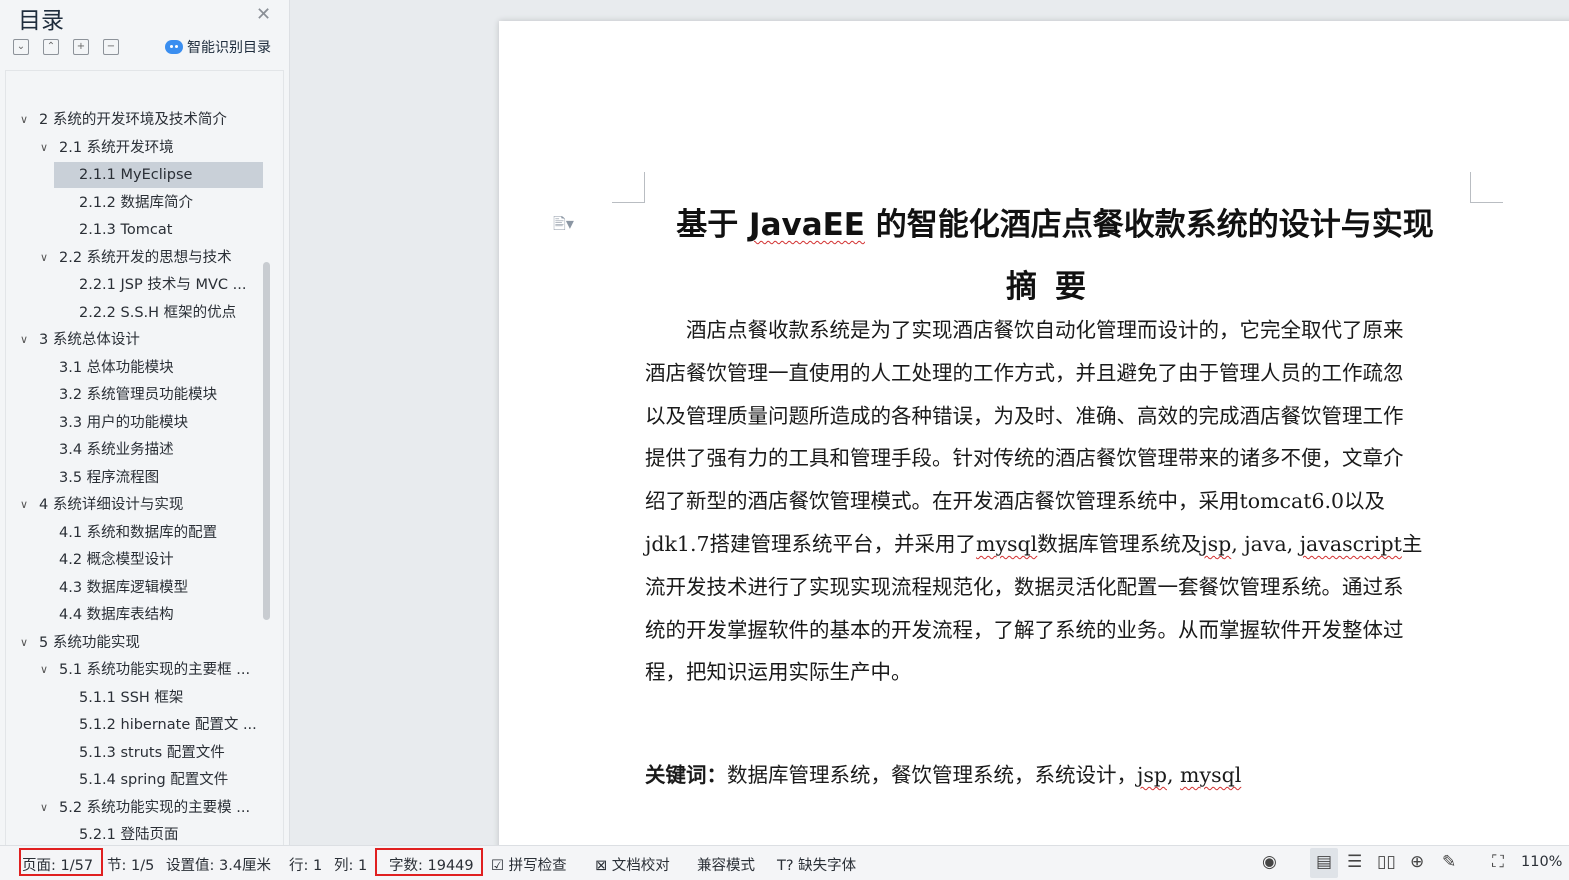 The width and height of the screenshot is (1569, 880). I want to click on toc-item: ∨ 2.1 系统开发环境, so click(136, 148).